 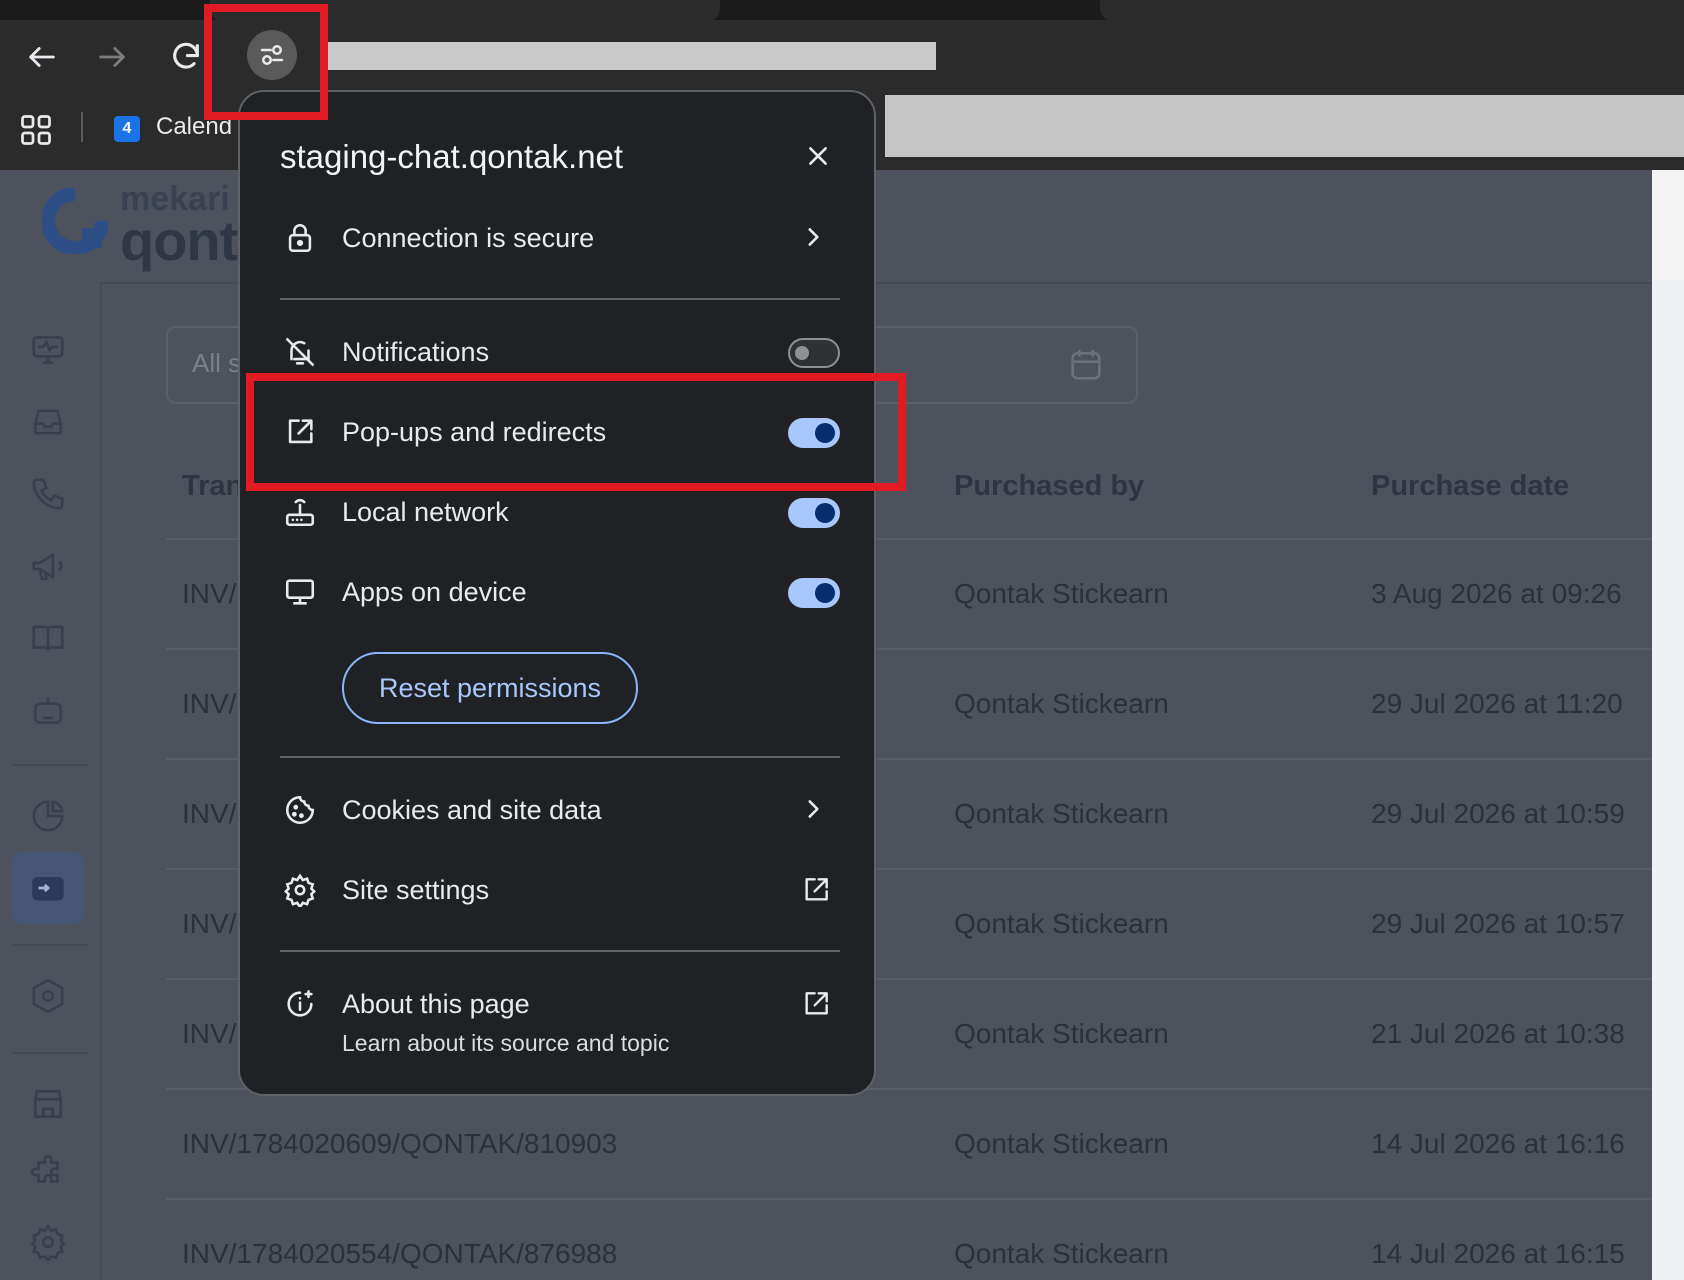 I want to click on about-page-item: About this page, so click(x=405, y=1004).